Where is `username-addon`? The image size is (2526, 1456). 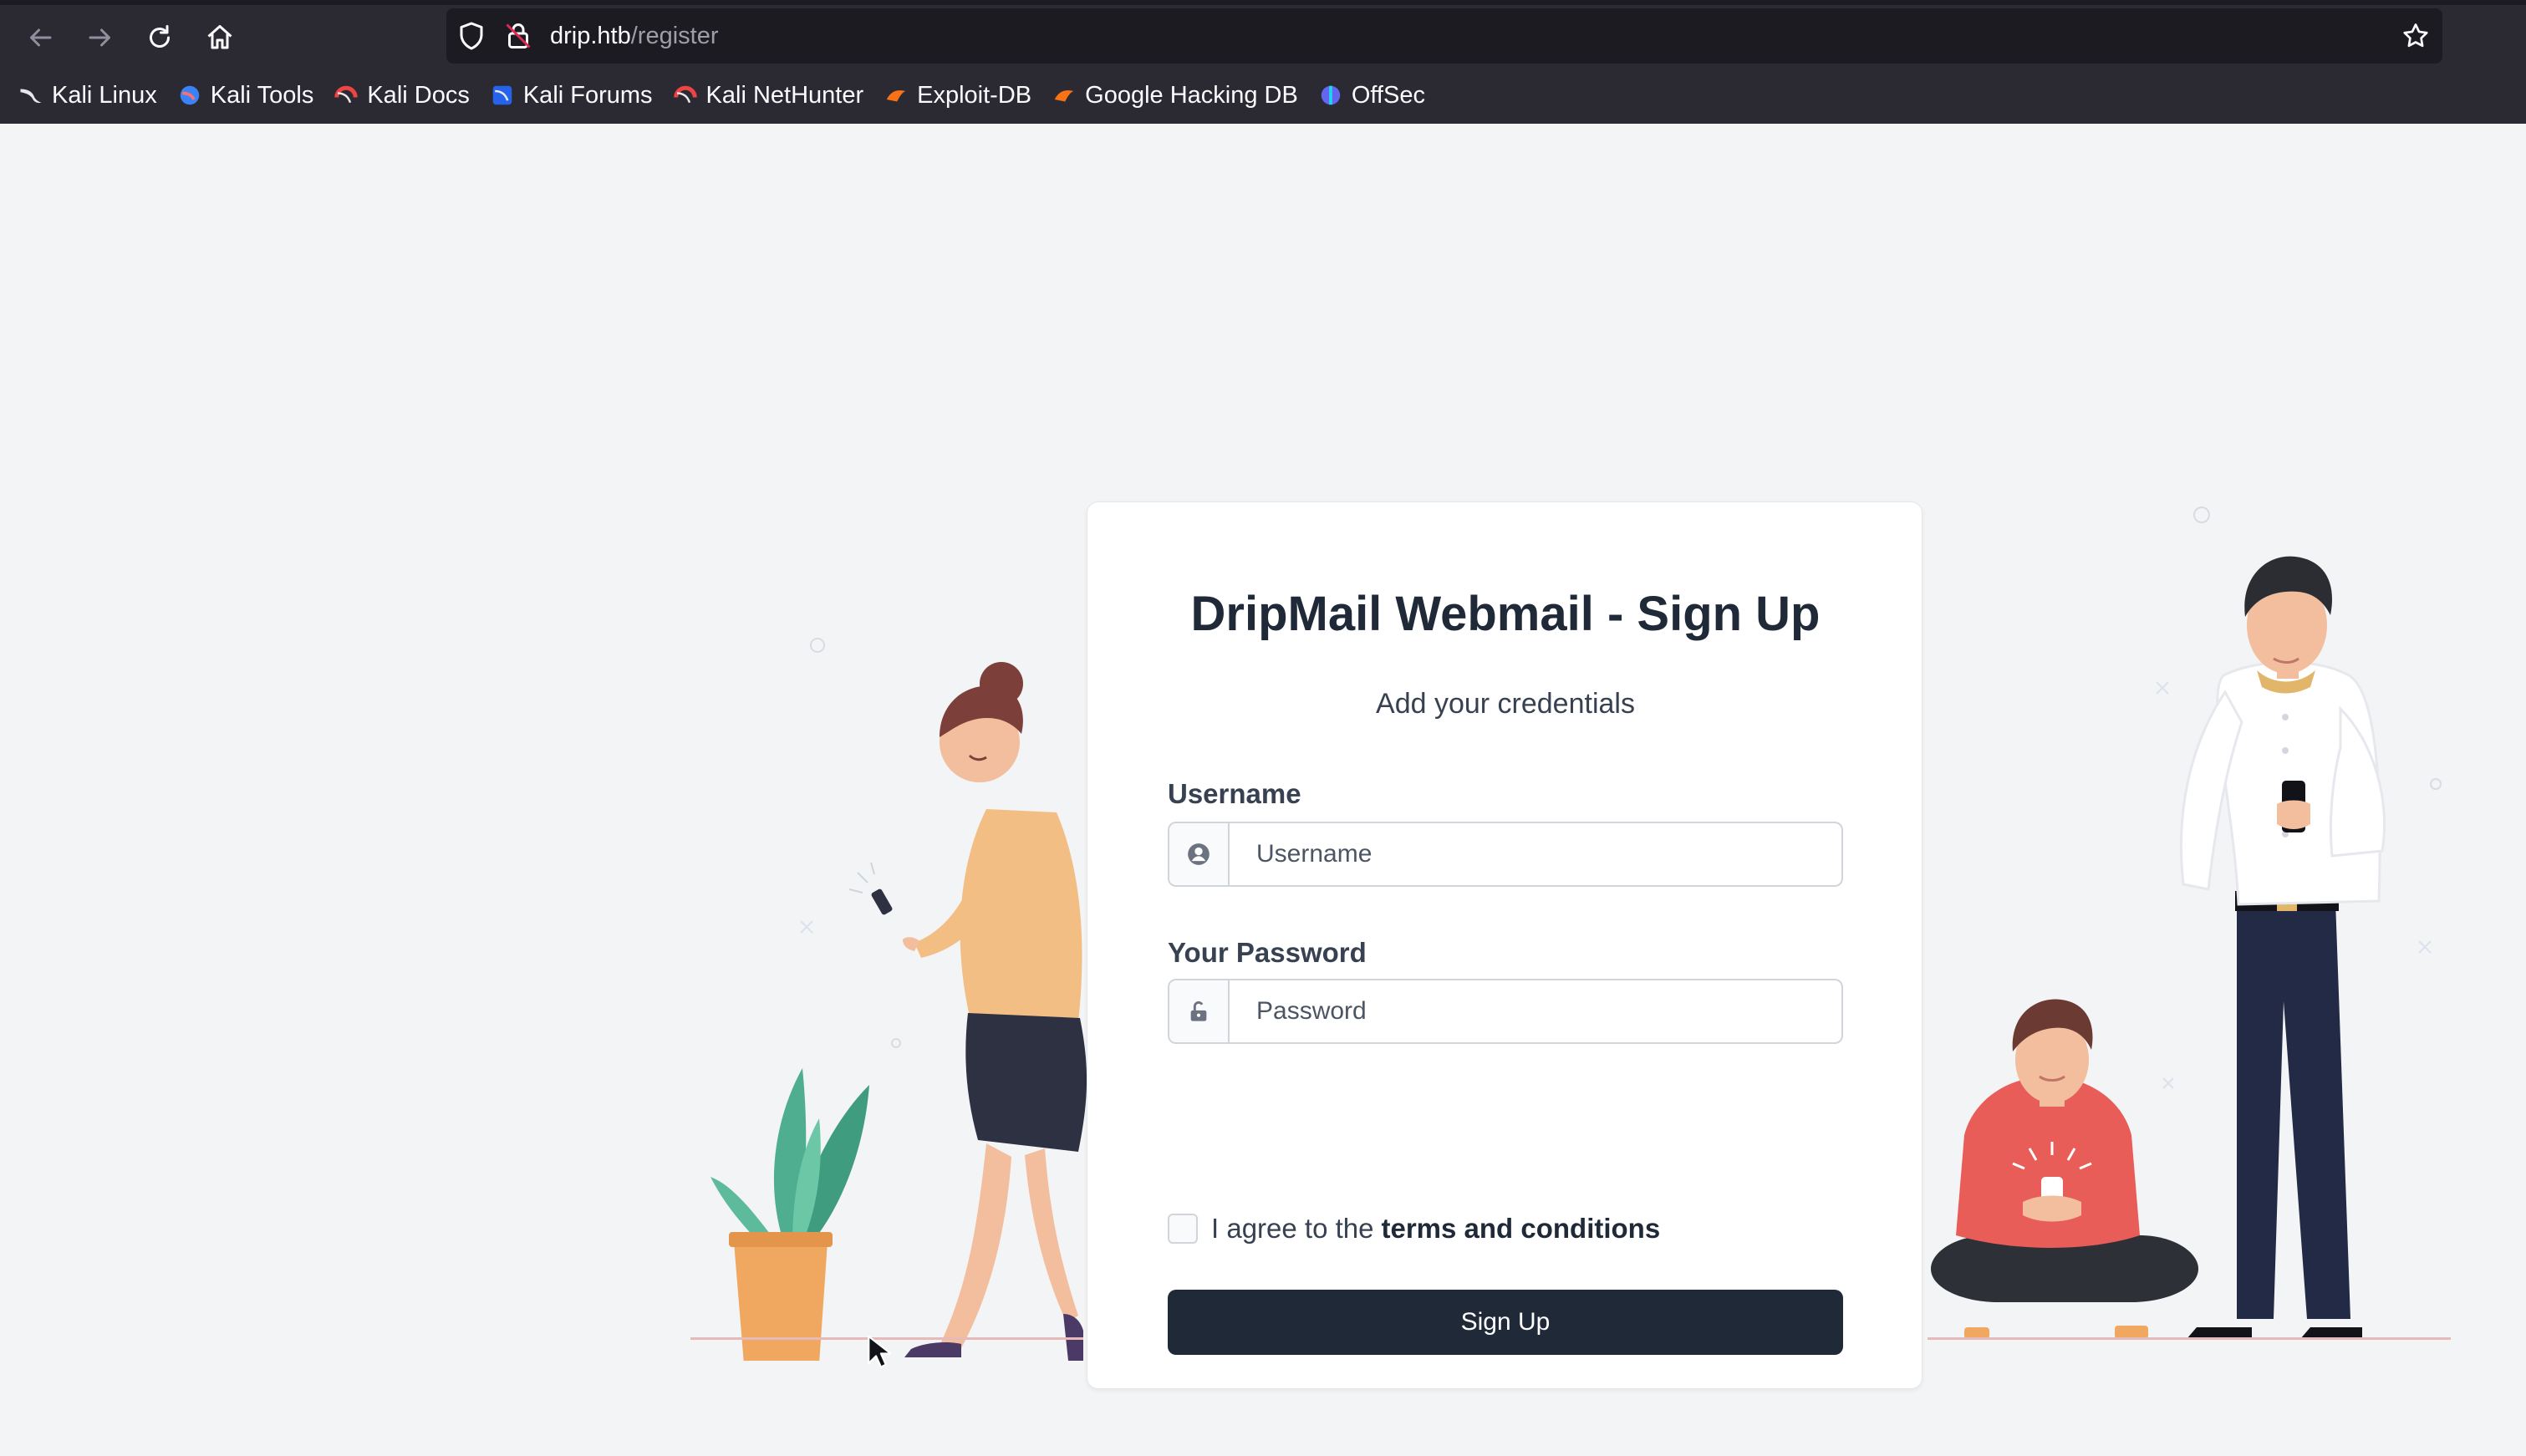 username-addon is located at coordinates (1200, 854).